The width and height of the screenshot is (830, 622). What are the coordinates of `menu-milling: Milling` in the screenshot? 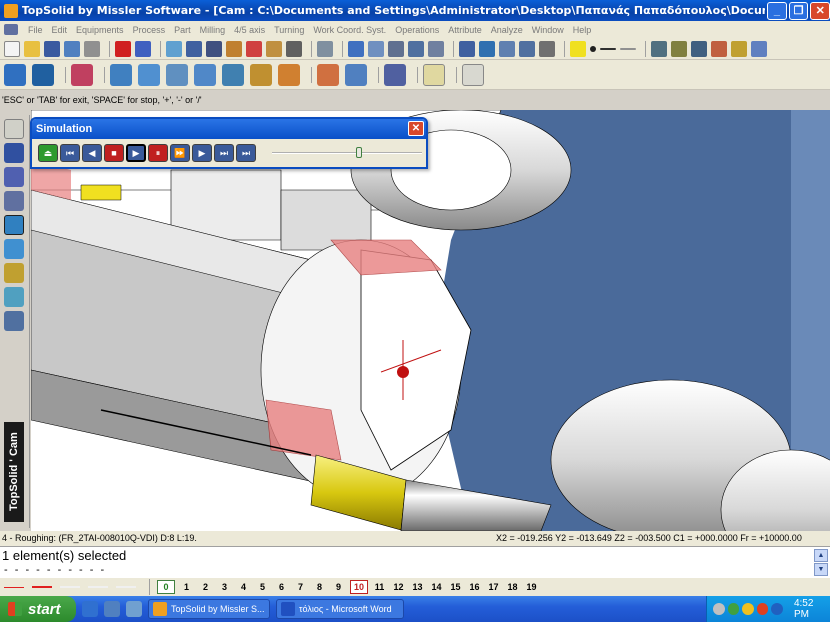 It's located at (213, 30).